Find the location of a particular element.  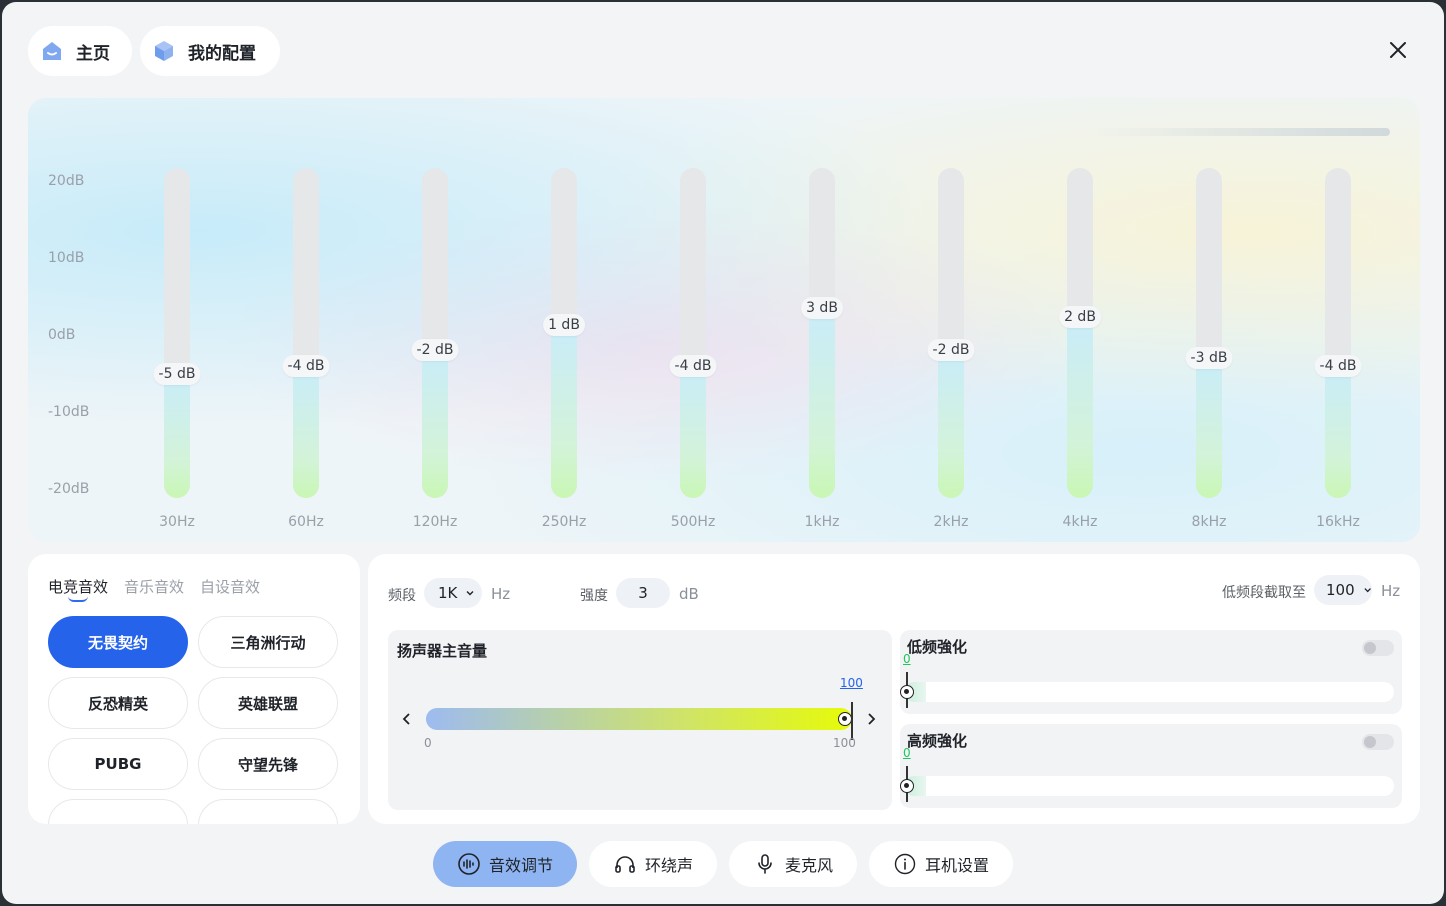

microphone-icon is located at coordinates (765, 864).